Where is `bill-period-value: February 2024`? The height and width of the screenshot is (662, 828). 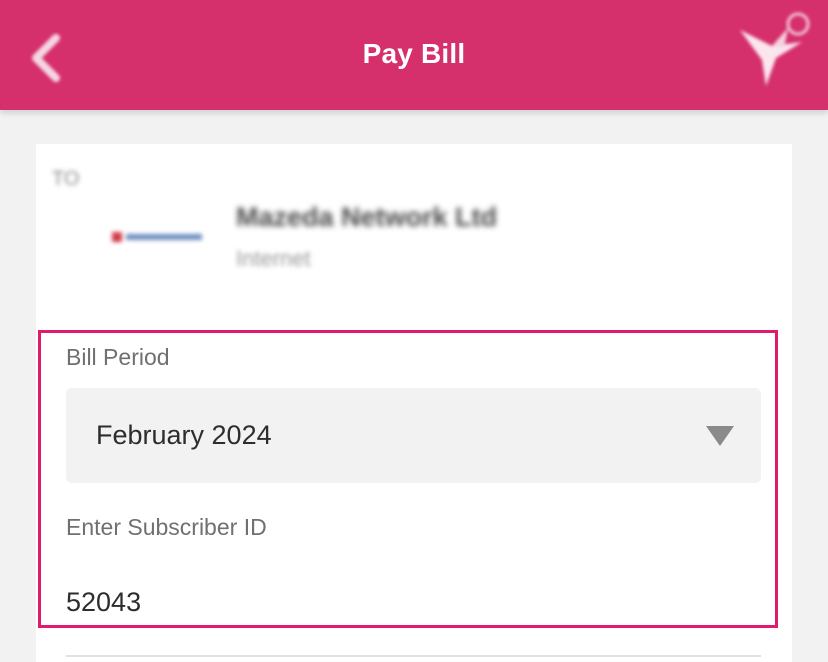
bill-period-value: February 2024 is located at coordinates (184, 435).